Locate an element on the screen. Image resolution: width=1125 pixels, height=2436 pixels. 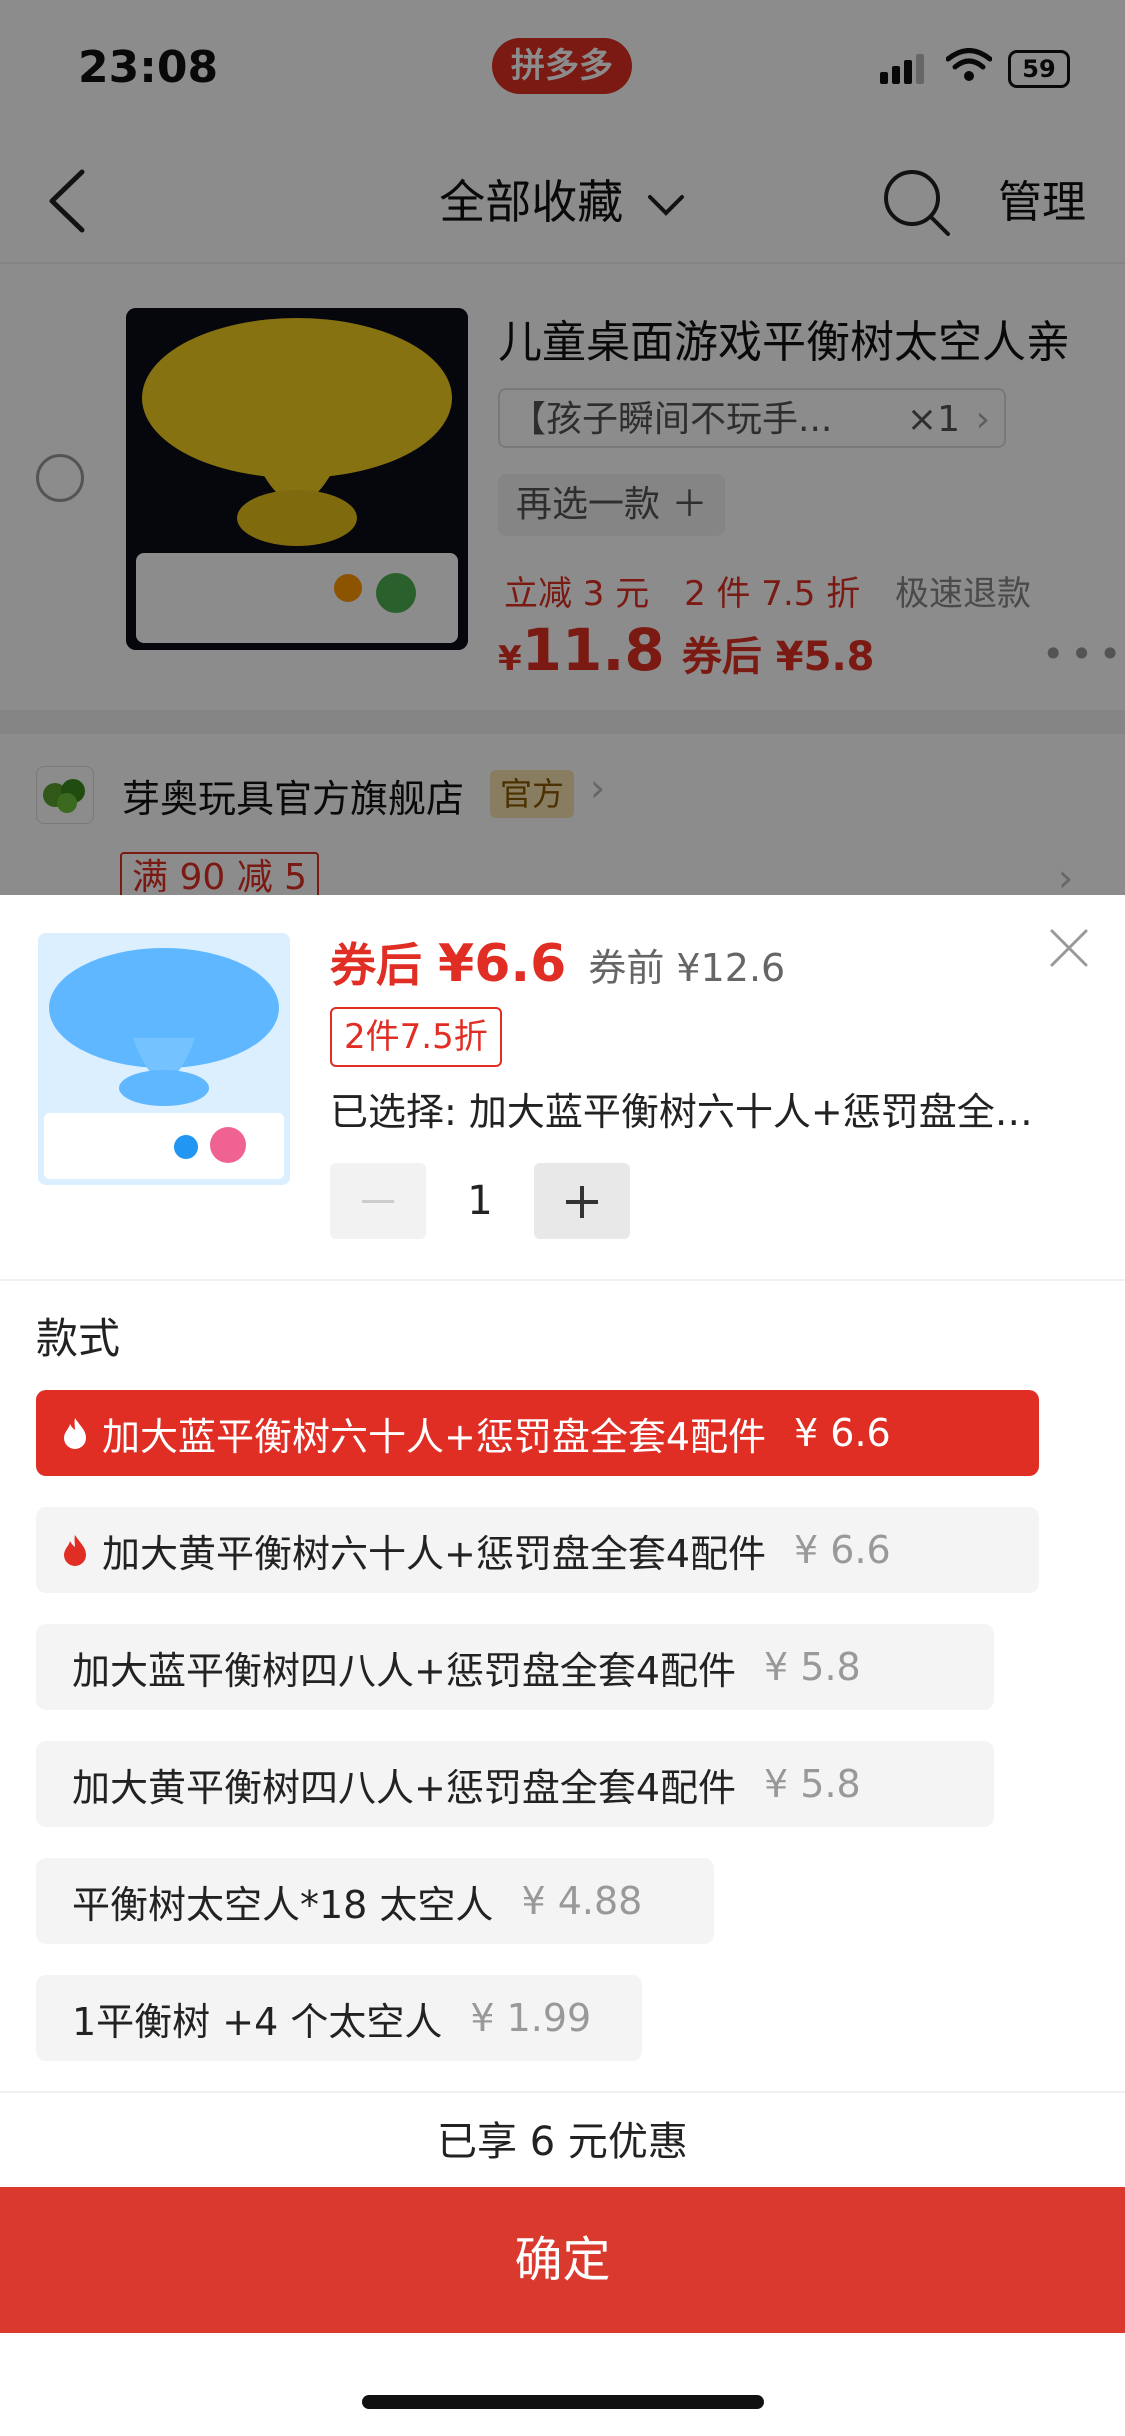
sku-price-label: 券后 is located at coordinates (384, 965).